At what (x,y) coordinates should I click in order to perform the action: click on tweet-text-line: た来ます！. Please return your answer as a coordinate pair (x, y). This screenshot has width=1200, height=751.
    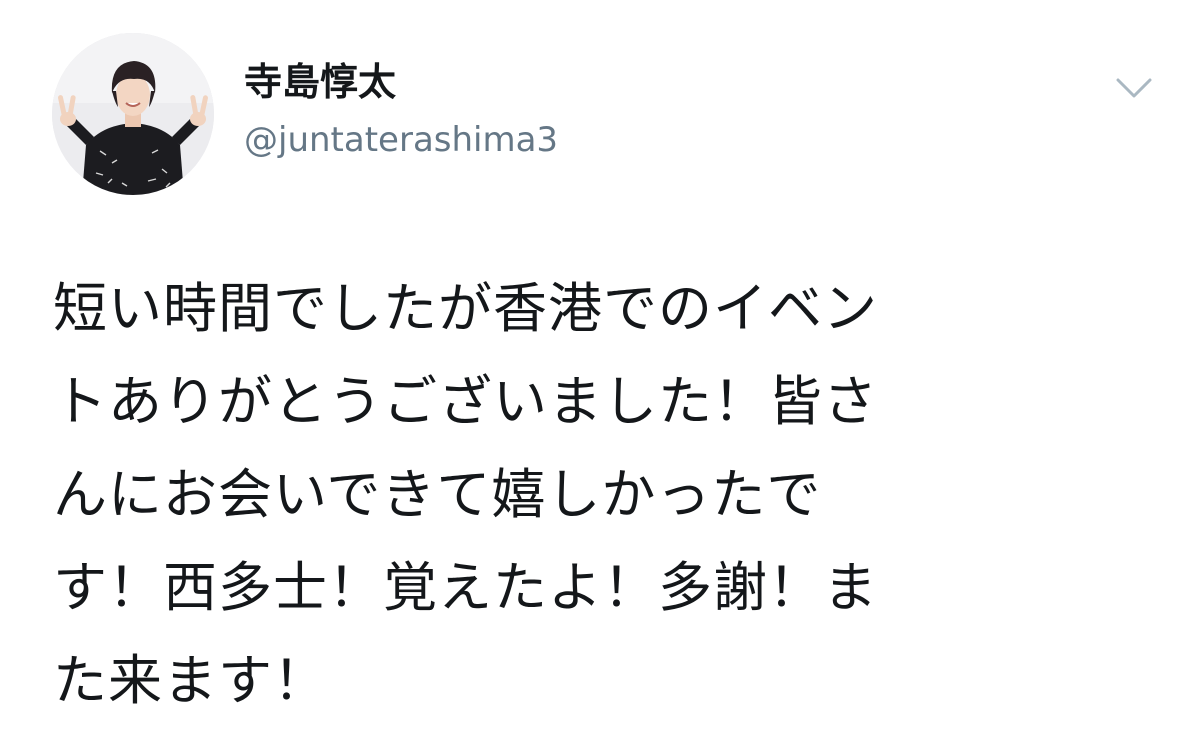
    Looking at the image, I should click on (190, 680).